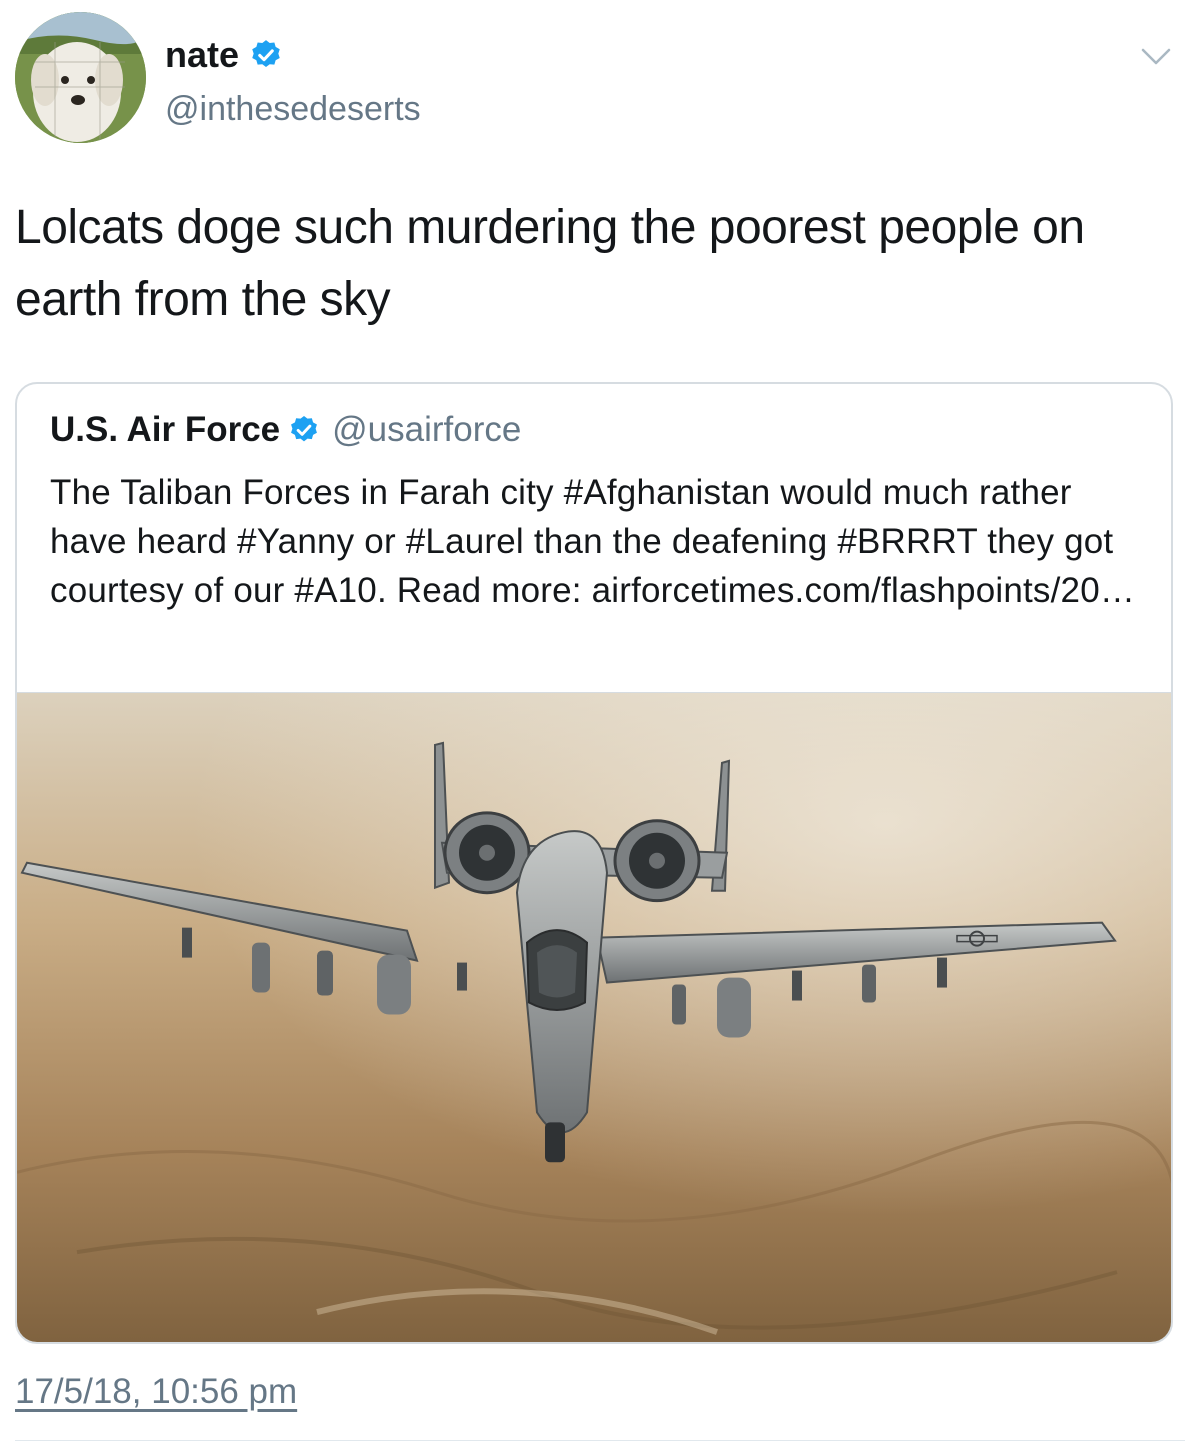  What do you see at coordinates (165, 429) in the screenshot?
I see `quoted-author-display-name: U.S. Air Force` at bounding box center [165, 429].